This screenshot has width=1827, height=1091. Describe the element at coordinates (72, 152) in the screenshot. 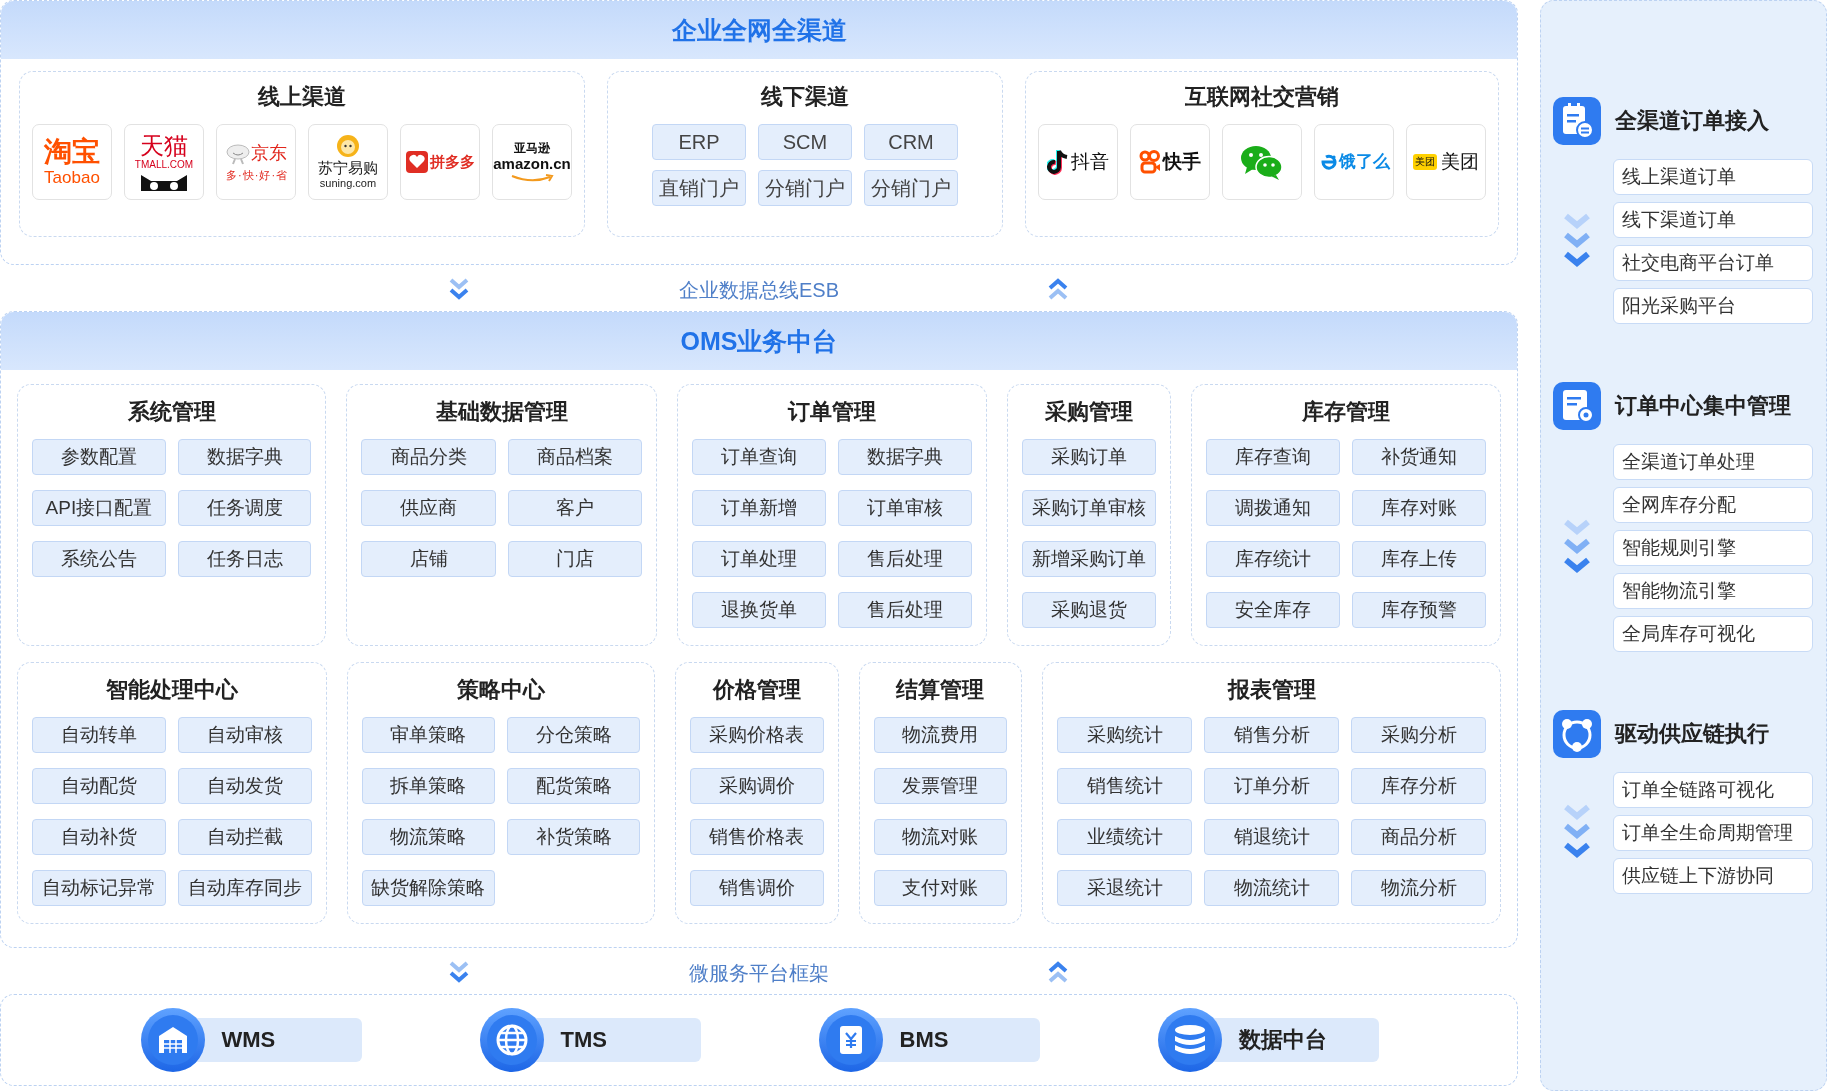

I see `brand-name: 淘宝` at that location.